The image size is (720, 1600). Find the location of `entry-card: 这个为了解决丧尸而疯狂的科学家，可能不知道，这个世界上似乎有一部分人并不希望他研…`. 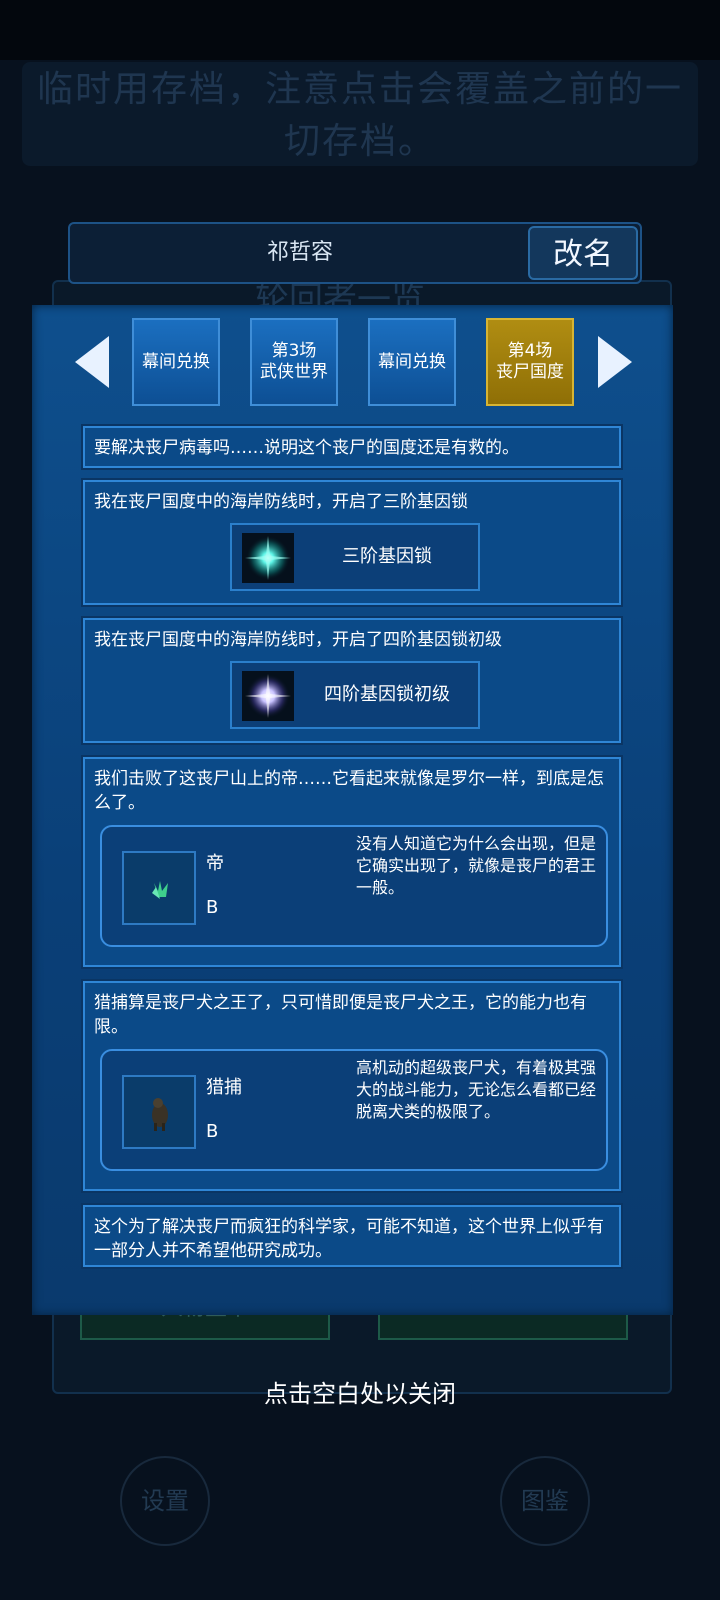

entry-card: 这个为了解决丧尸而疯狂的科学家，可能不知道，这个世界上似乎有一部分人并不希望他研… is located at coordinates (352, 1236).